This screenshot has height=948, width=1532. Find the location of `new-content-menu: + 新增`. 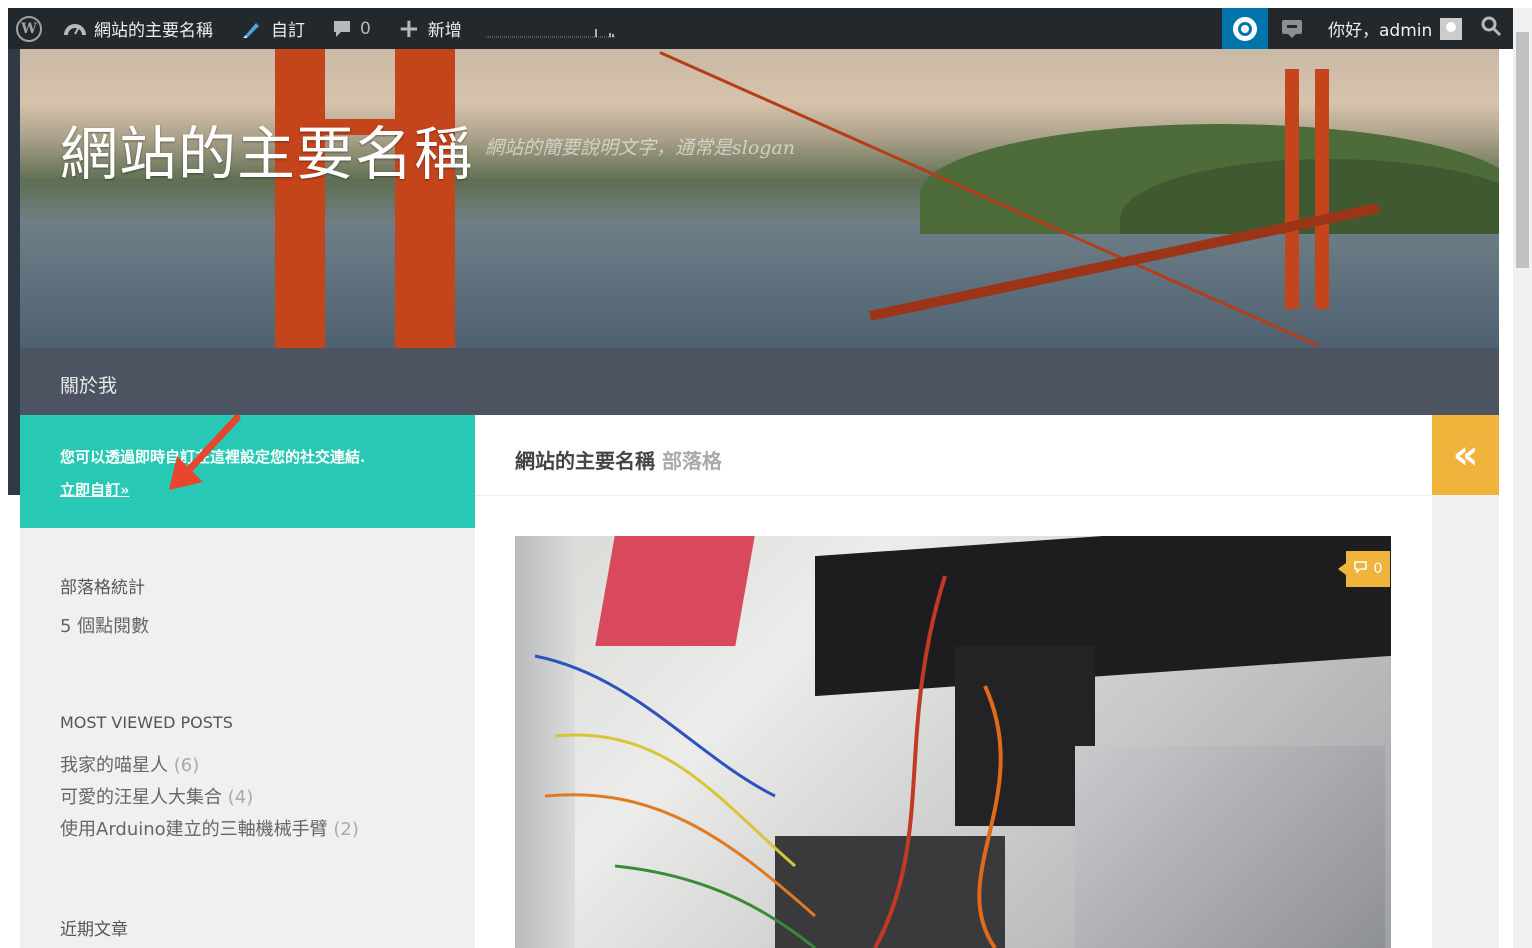

new-content-menu: + 新增 is located at coordinates (430, 28).